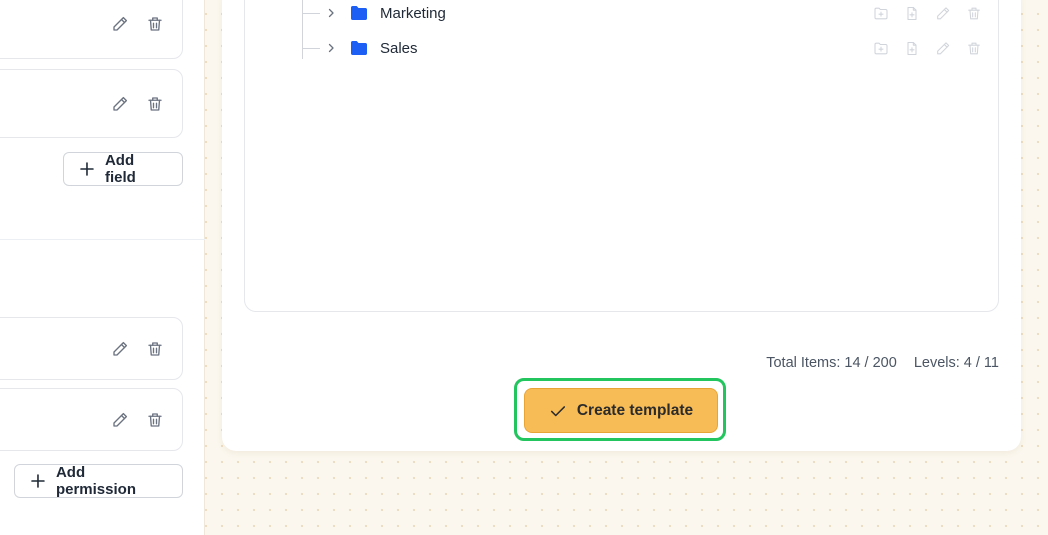 The width and height of the screenshot is (1048, 535). I want to click on add-field-button: Add field, so click(123, 169).